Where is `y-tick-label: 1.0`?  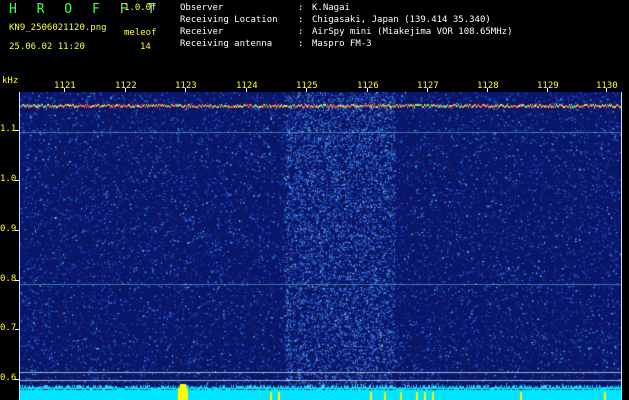 y-tick-label: 1.0 is located at coordinates (8, 179).